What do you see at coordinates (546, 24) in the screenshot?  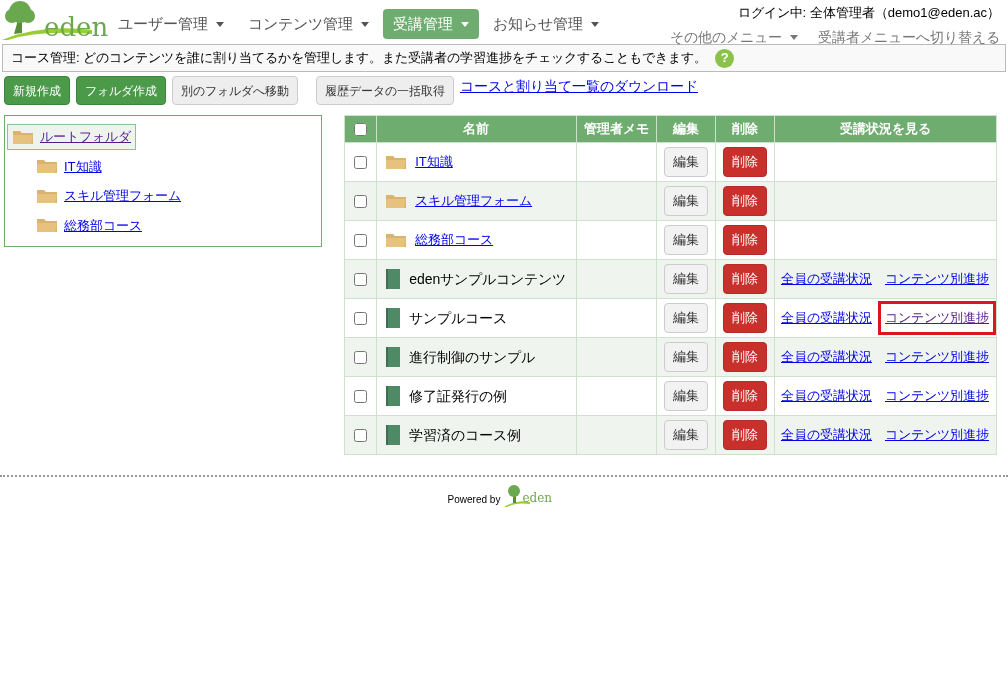 I see `nav-tab: お知らせ管理` at bounding box center [546, 24].